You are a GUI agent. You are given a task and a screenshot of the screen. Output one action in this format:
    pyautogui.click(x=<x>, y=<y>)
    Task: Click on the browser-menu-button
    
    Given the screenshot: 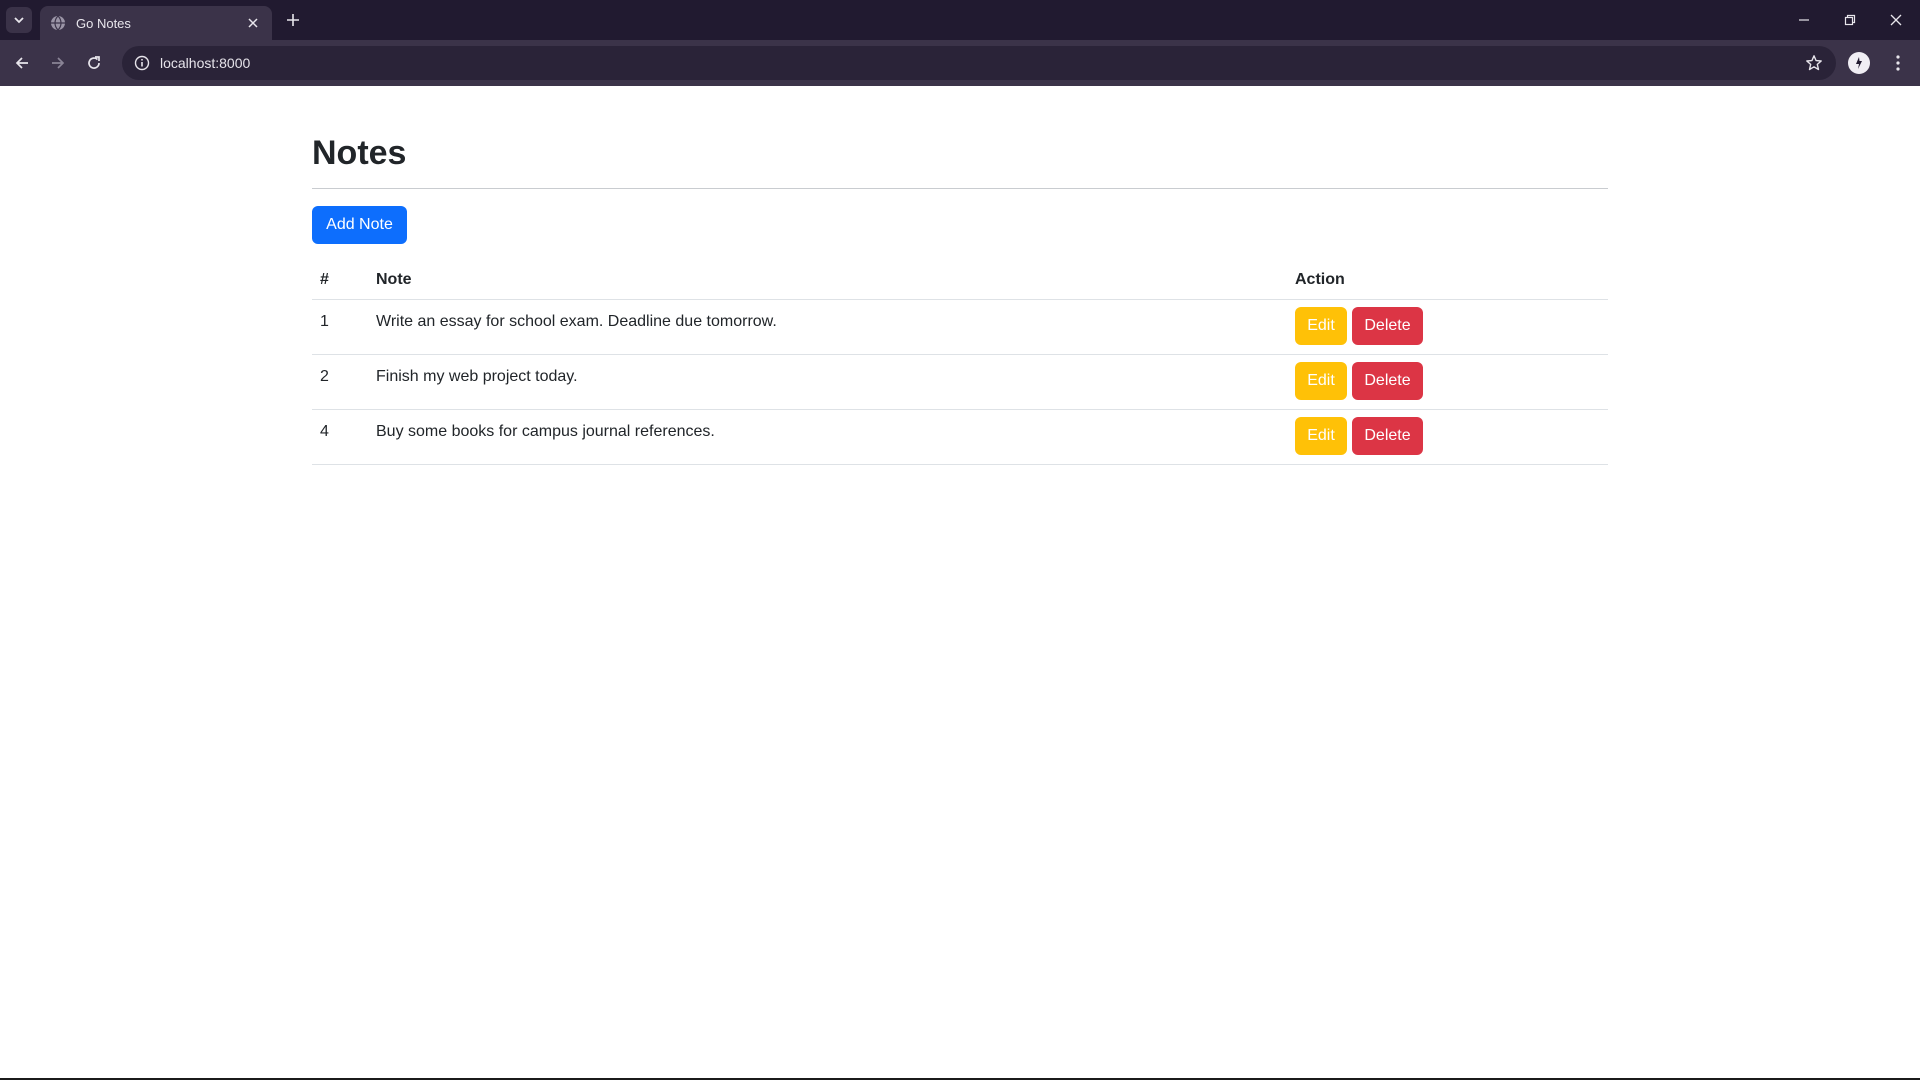 What is the action you would take?
    pyautogui.click(x=1898, y=63)
    